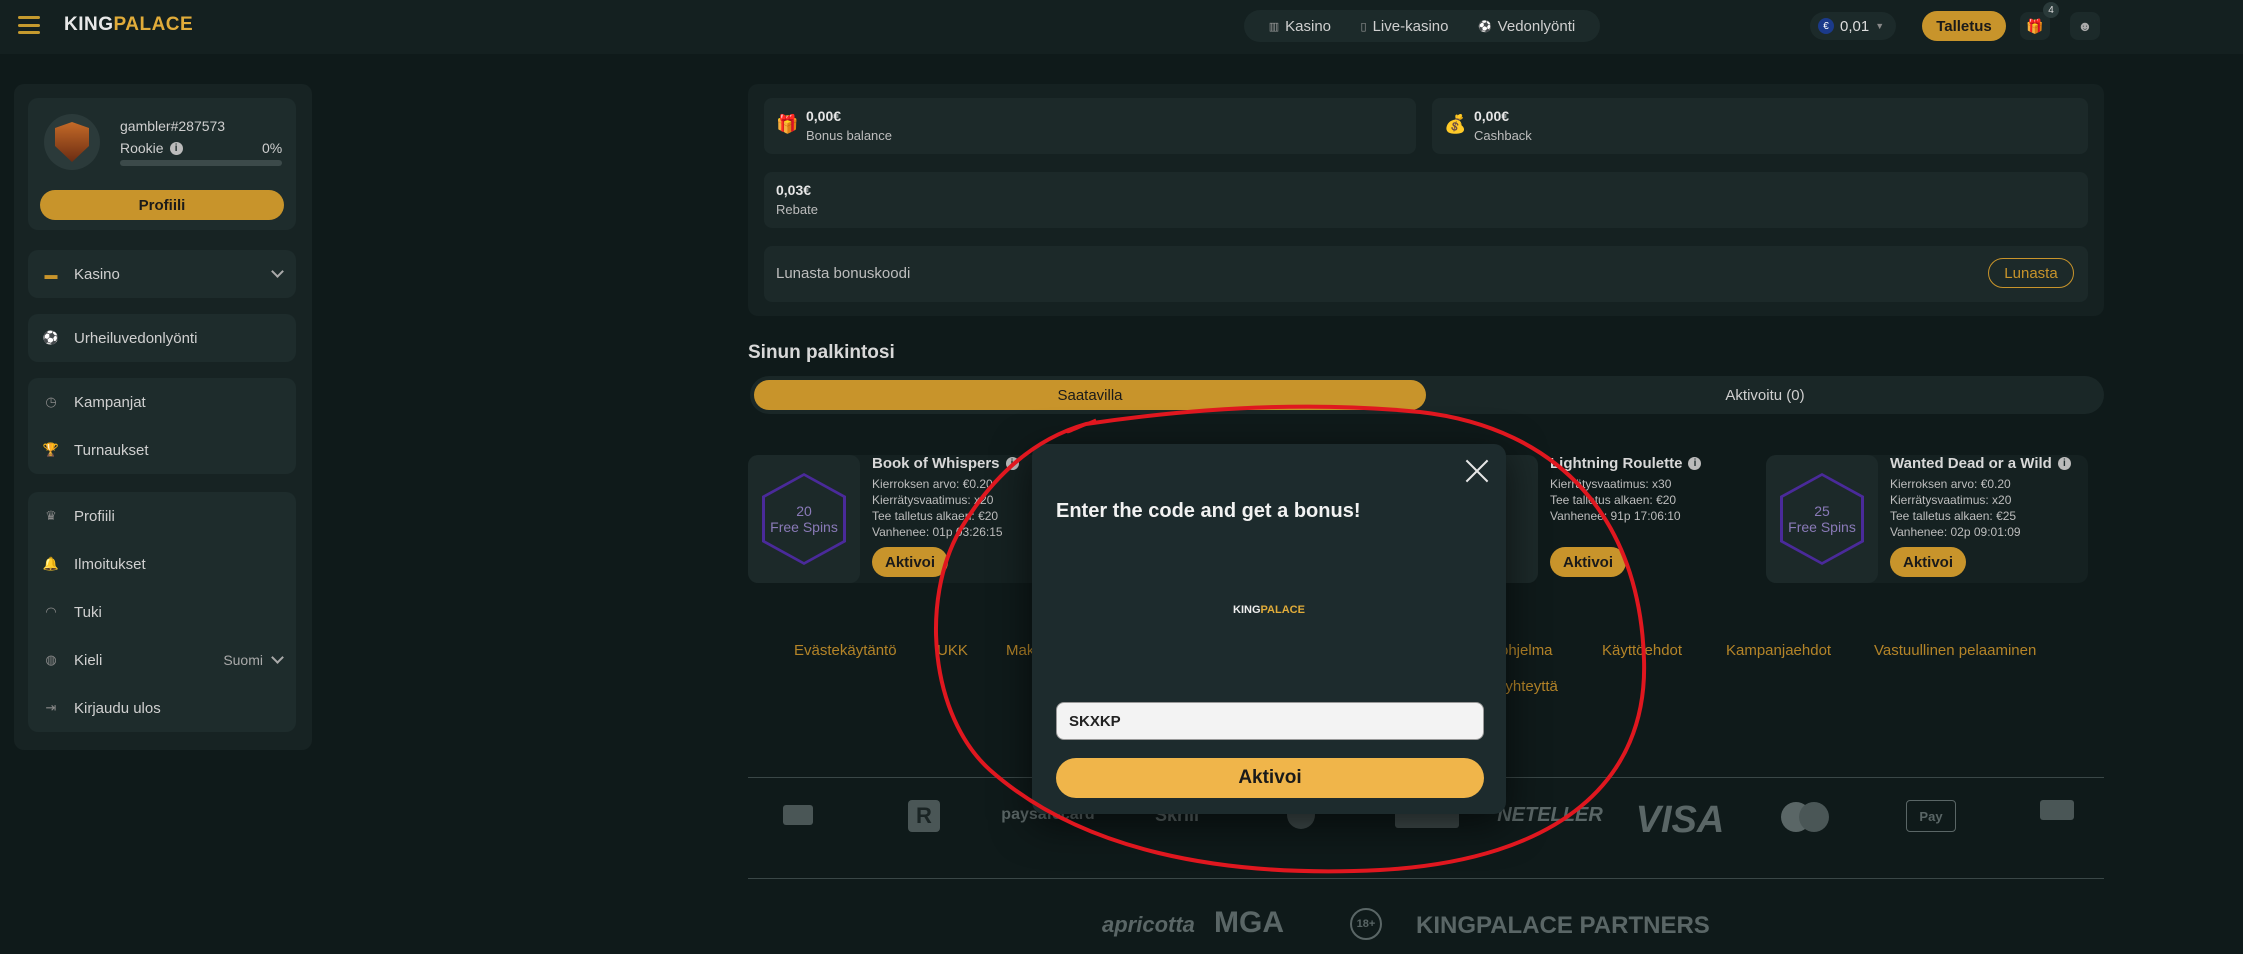 The height and width of the screenshot is (954, 2243). I want to click on footer-link: ohjelma, so click(1526, 650).